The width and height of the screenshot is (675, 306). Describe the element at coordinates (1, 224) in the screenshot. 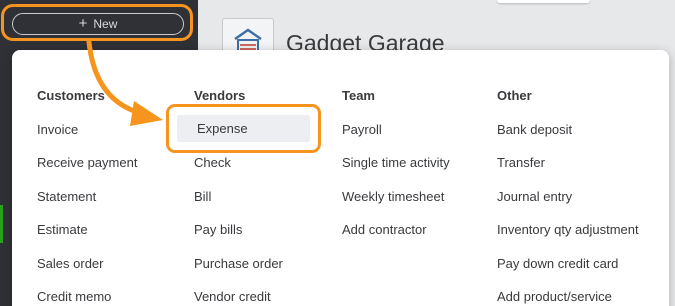

I see `nav-active-indicator` at that location.